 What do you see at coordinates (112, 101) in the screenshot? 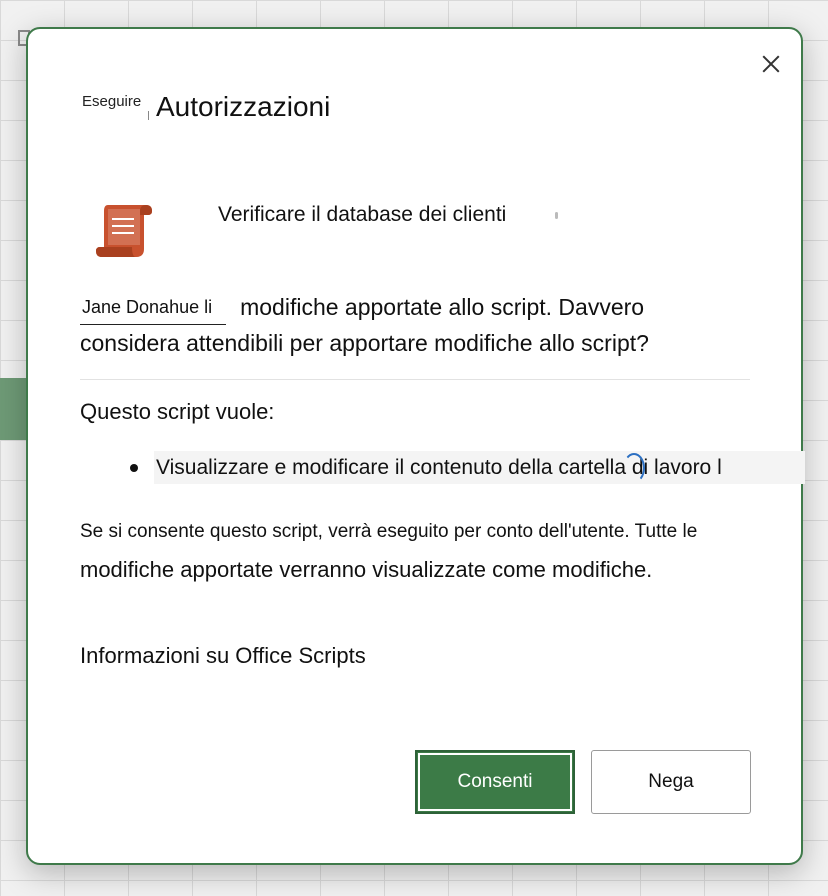
I see `dialog-title-prefix: Eseguire` at bounding box center [112, 101].